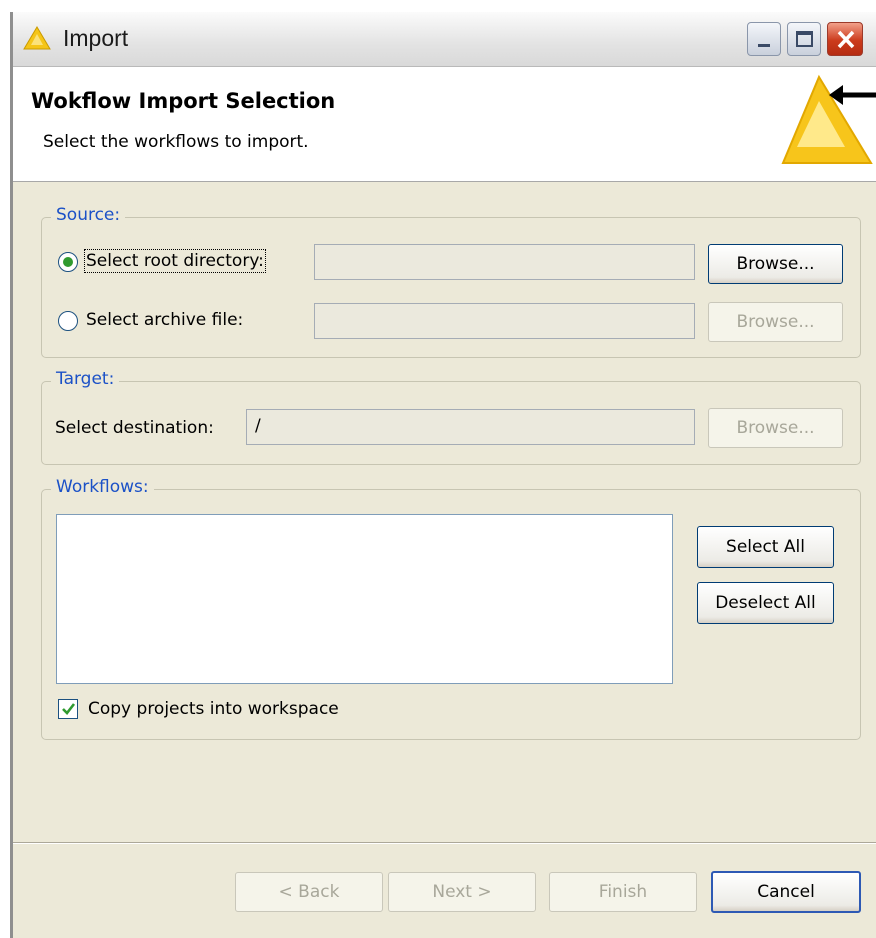 This screenshot has height=938, width=876. I want to click on target-legend: Target:, so click(85, 379).